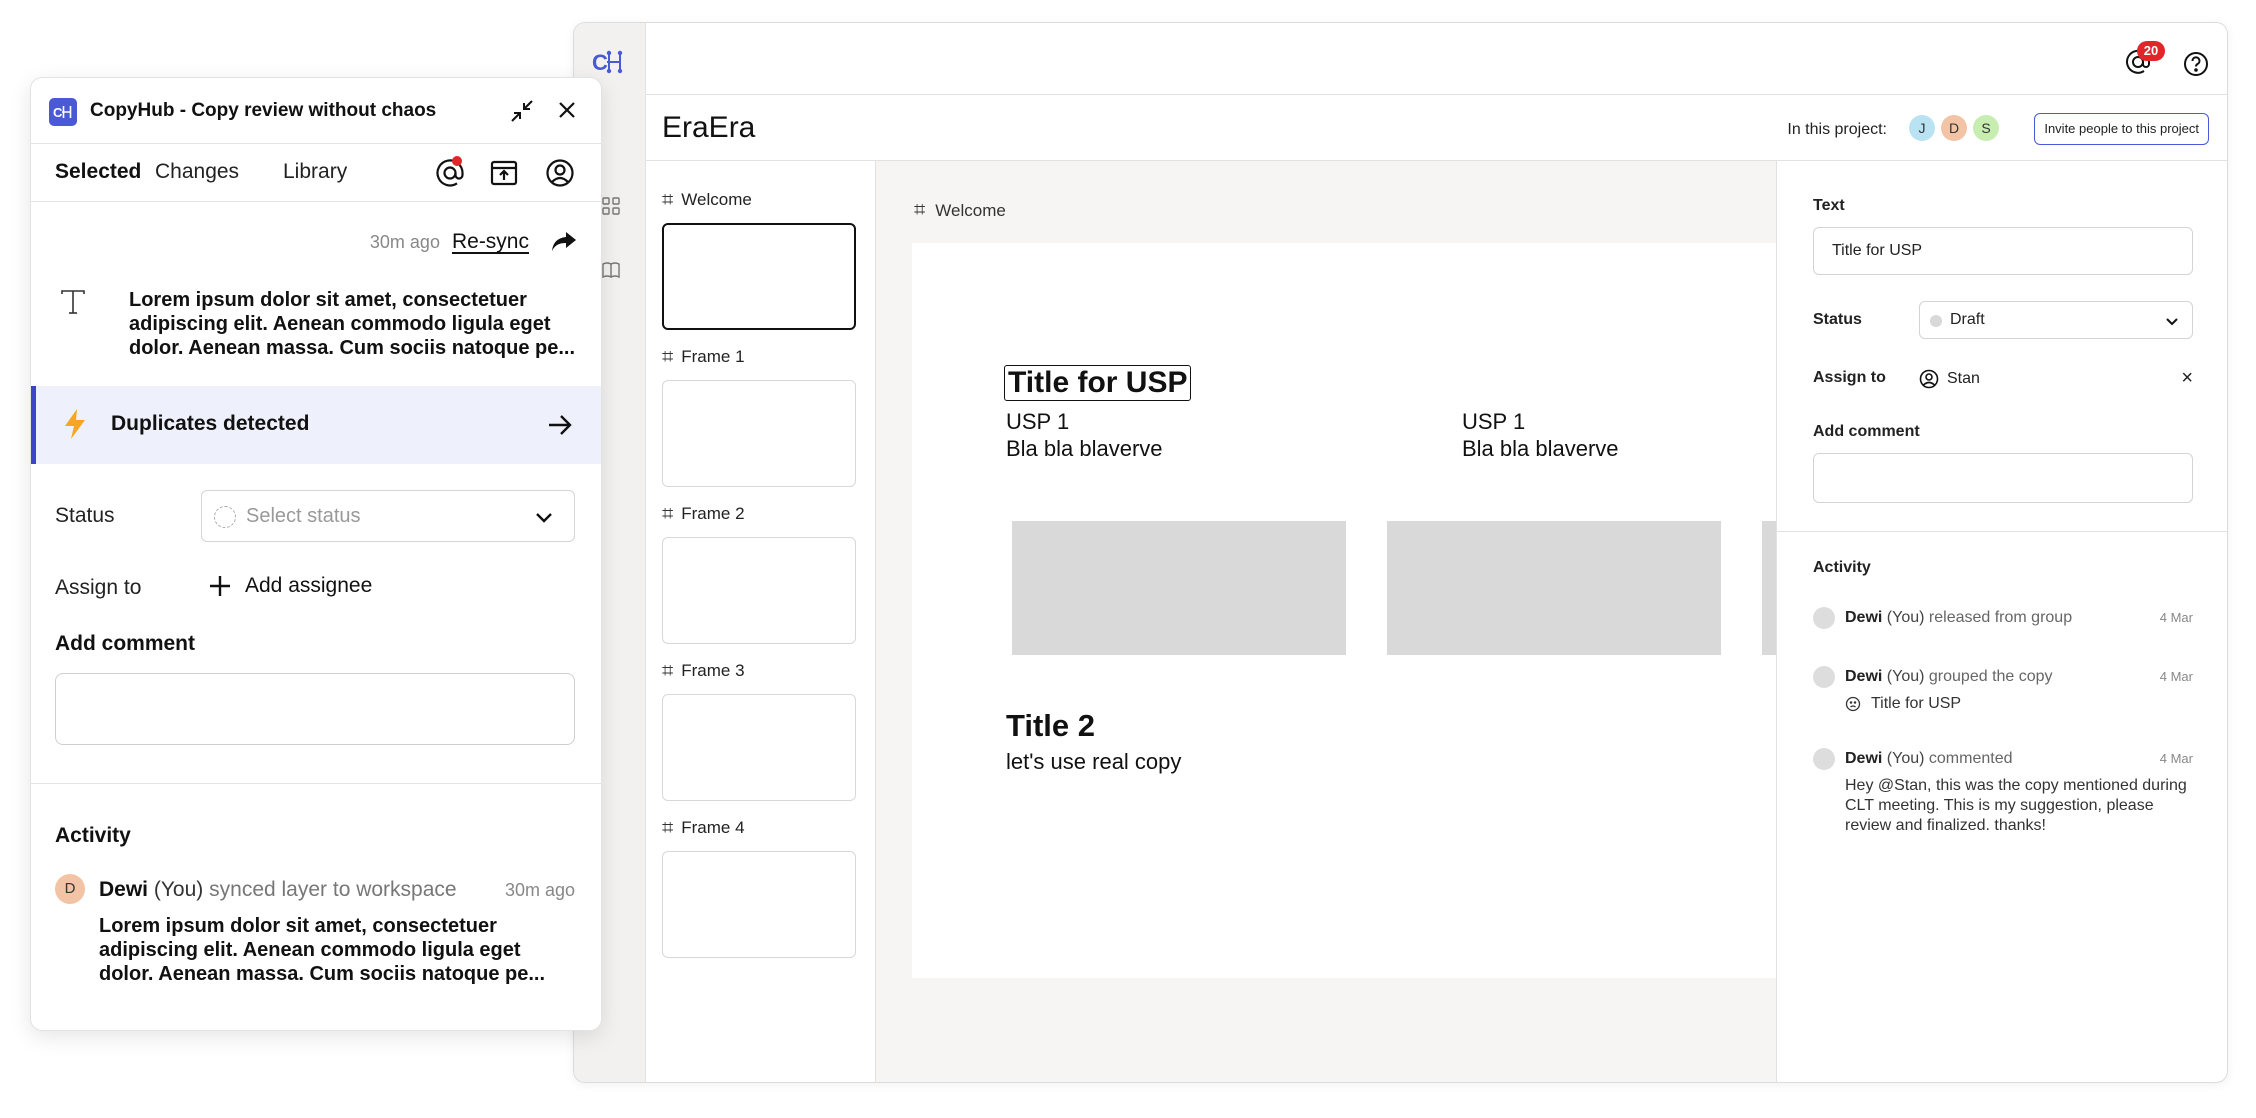 The image size is (2256, 1118). I want to click on frame-label: Welcome, so click(716, 199).